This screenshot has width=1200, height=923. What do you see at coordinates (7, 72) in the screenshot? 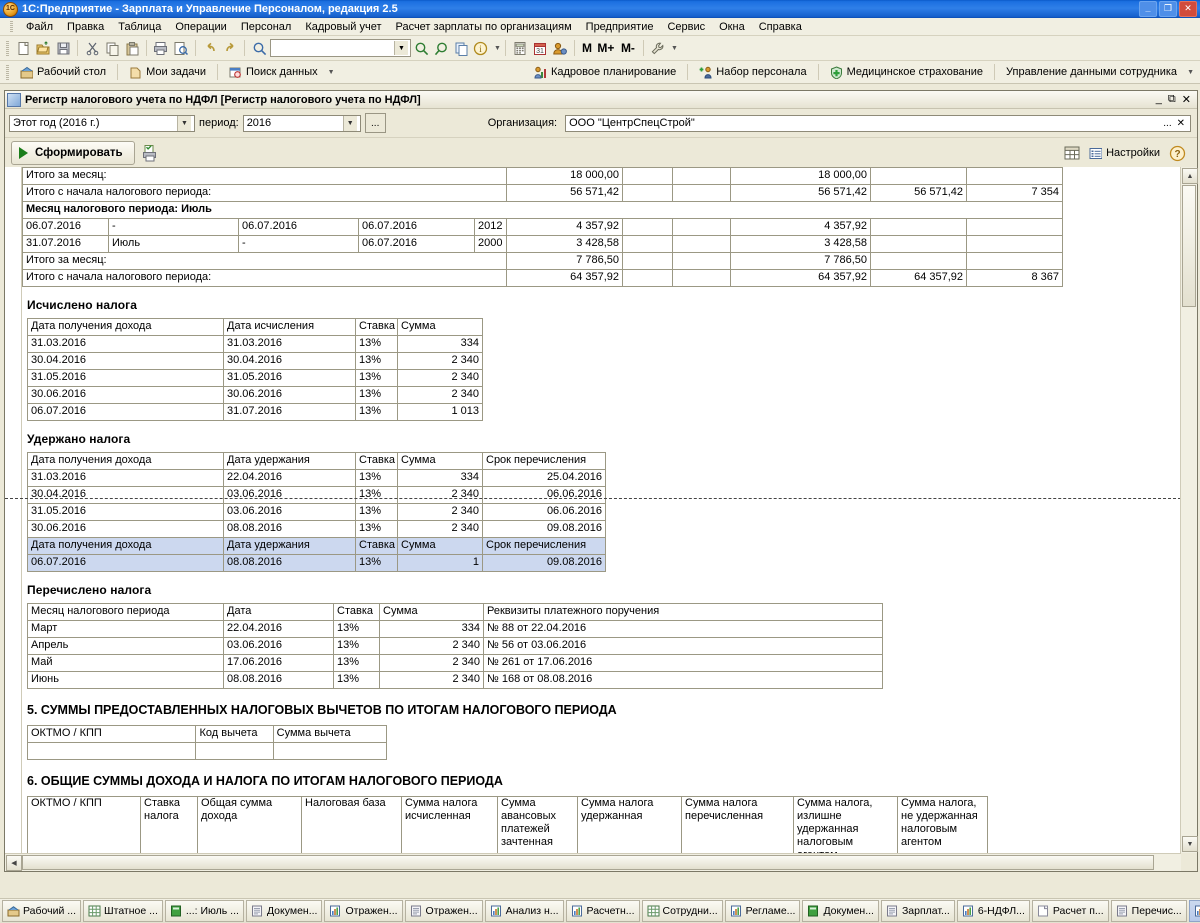
I see `navigation-toolbar-grip` at bounding box center [7, 72].